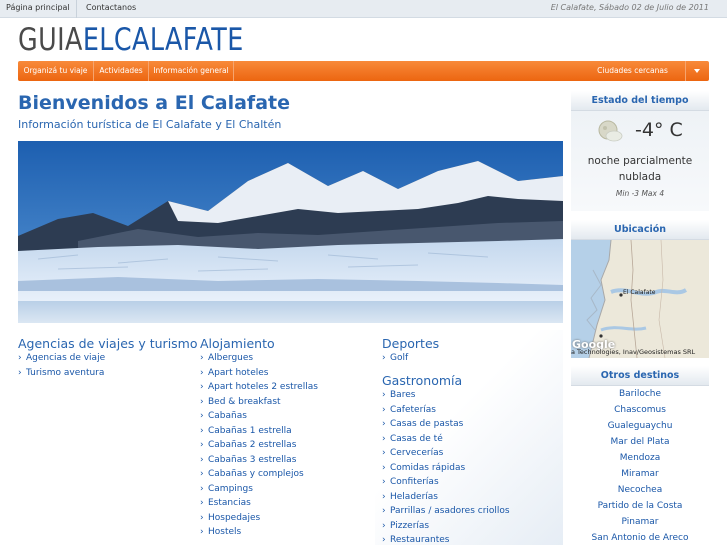  I want to click on list-item-label: Heladerías, so click(414, 496).